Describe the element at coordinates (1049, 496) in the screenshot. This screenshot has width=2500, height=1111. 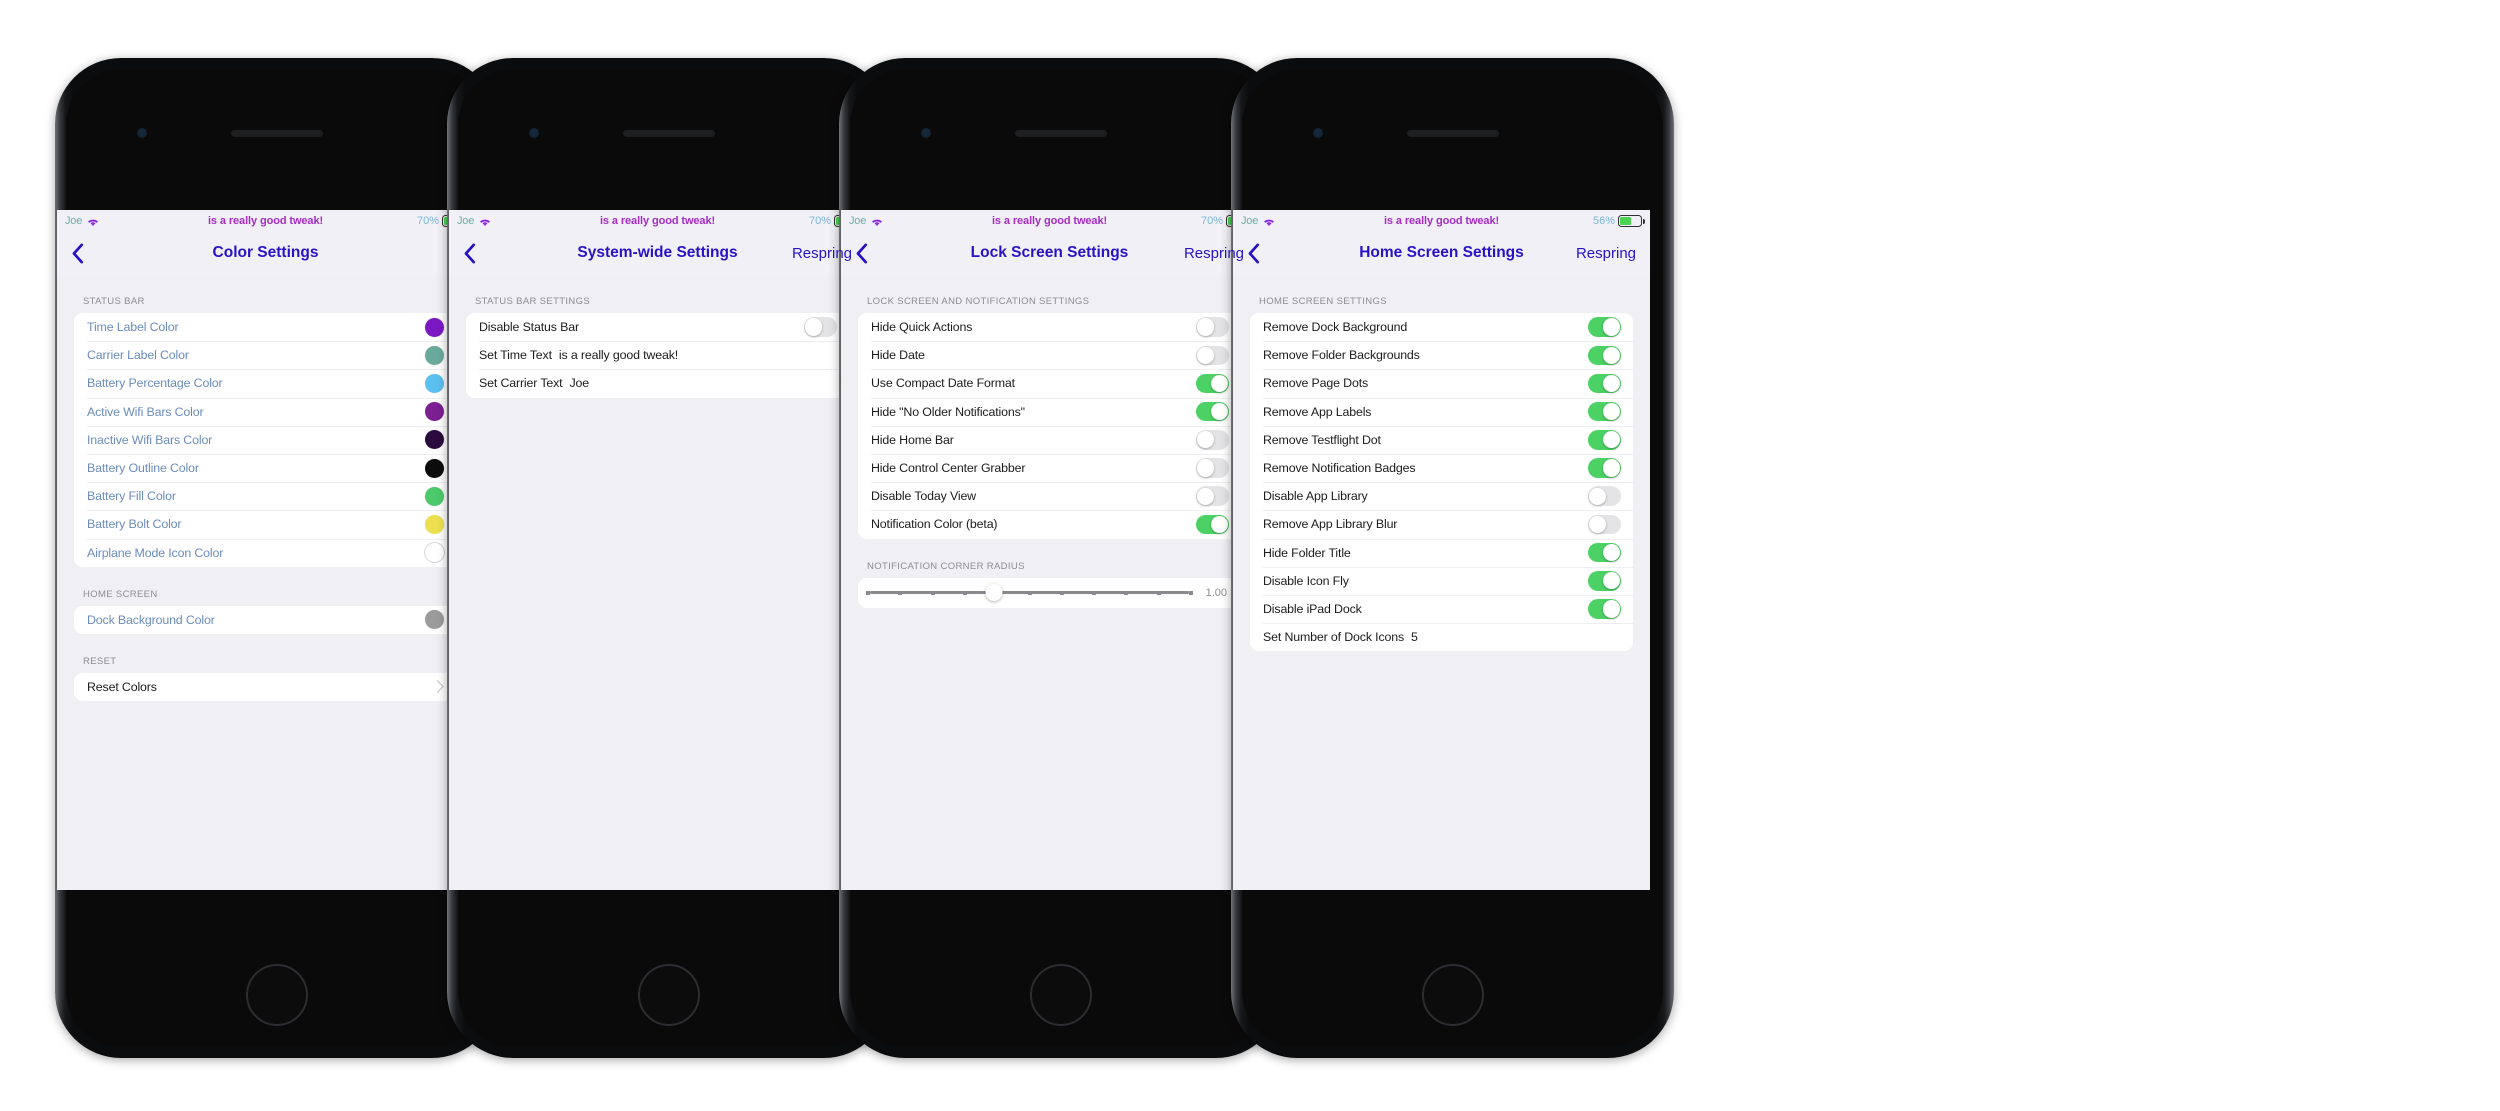
I see `settings-row: Disable Today View` at that location.